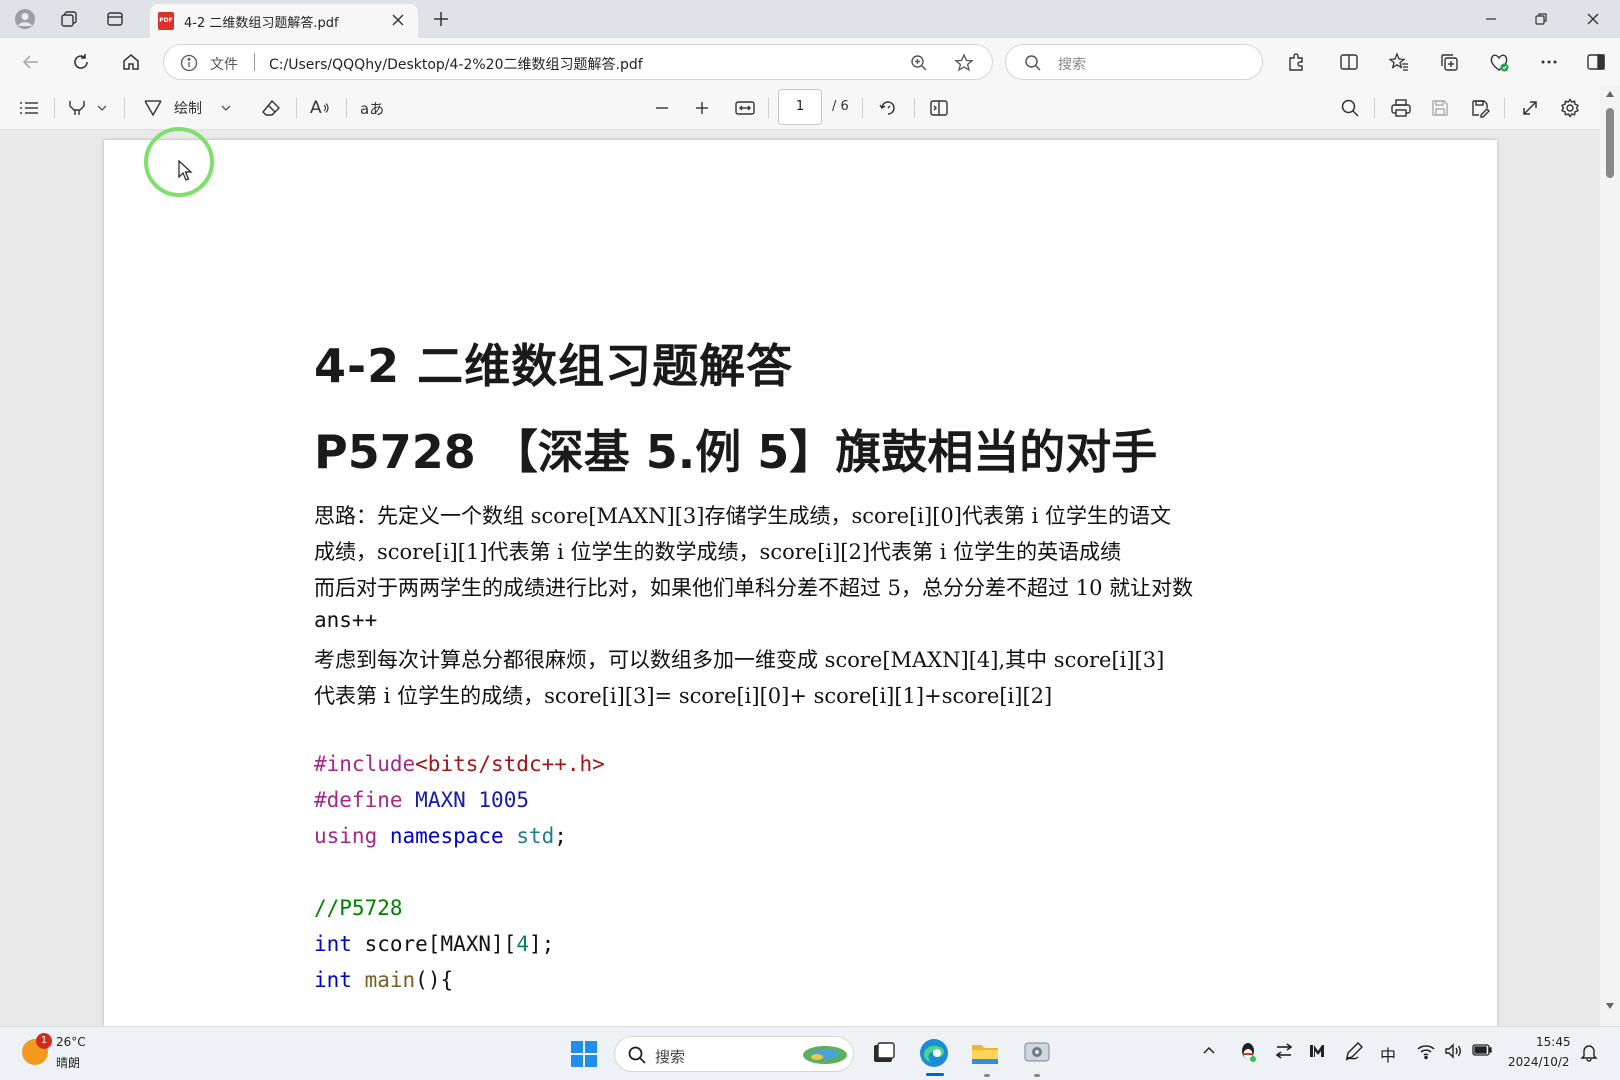  Describe the element at coordinates (1541, 19) in the screenshot. I see `restore-icon` at that location.